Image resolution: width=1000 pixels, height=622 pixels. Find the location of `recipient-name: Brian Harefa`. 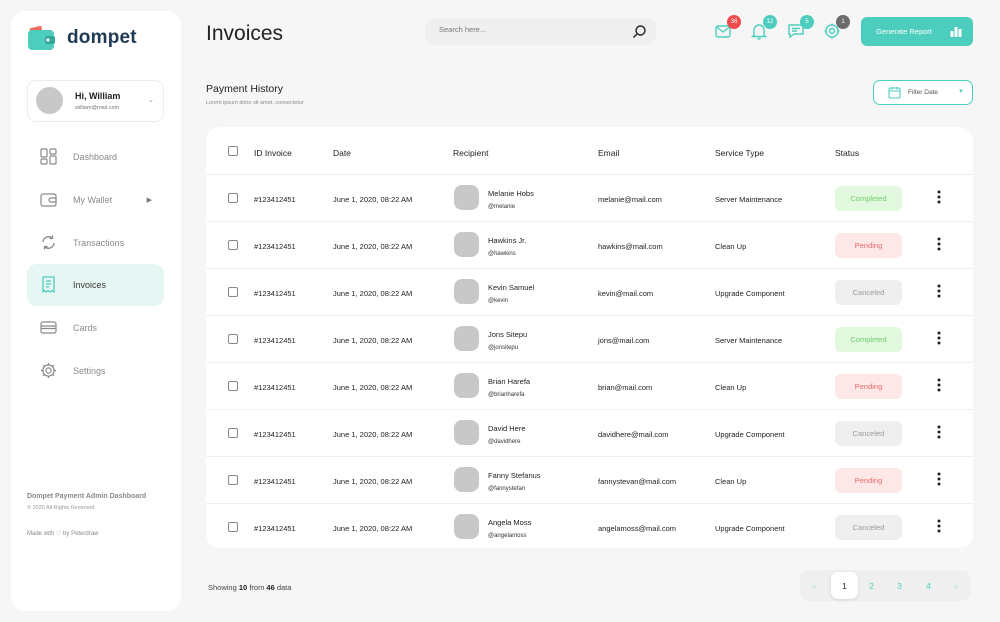

recipient-name: Brian Harefa is located at coordinates (509, 381).